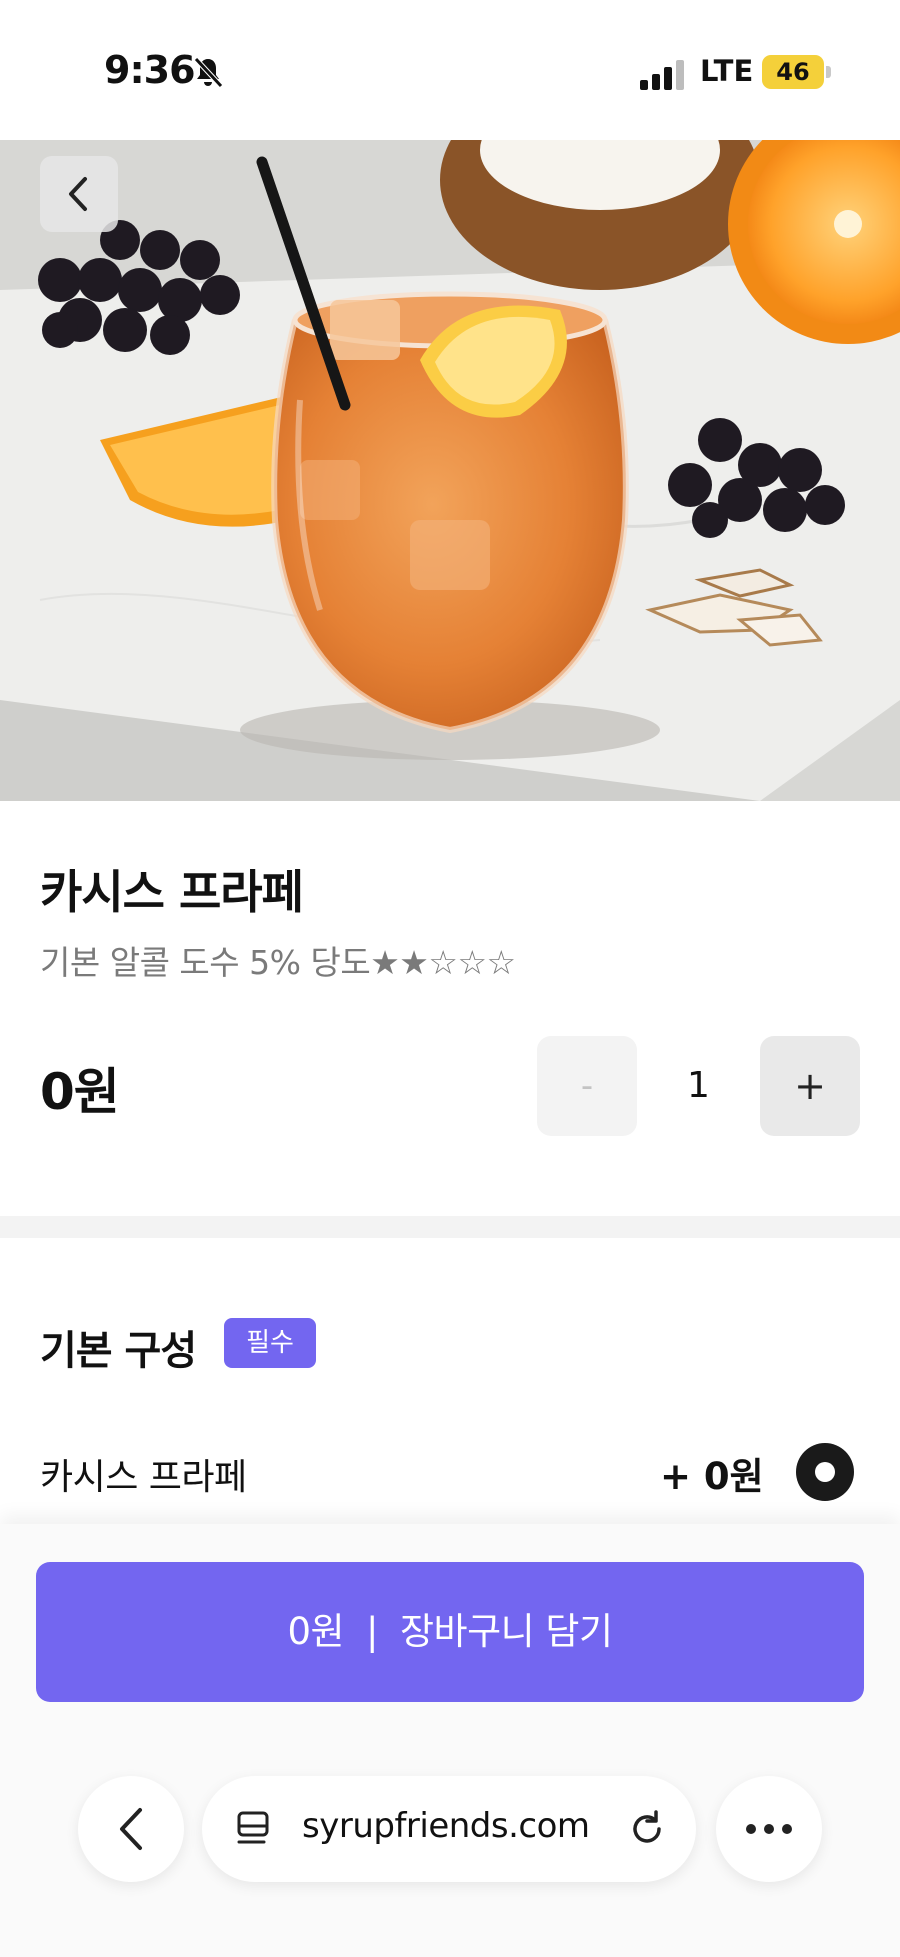 This screenshot has height=1957, width=900. I want to click on required-badge: 필수, so click(270, 1343).